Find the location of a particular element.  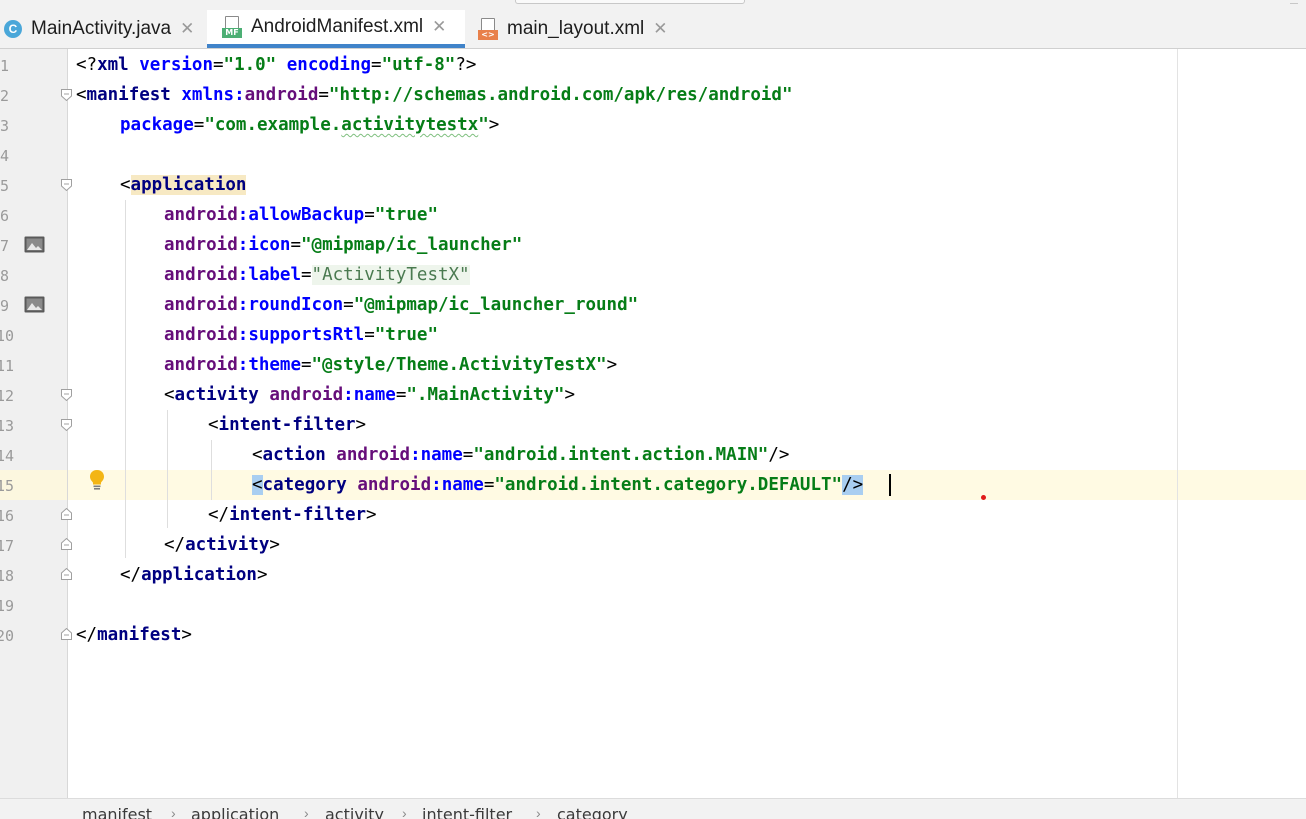

line-number: 9 is located at coordinates (5, 306).